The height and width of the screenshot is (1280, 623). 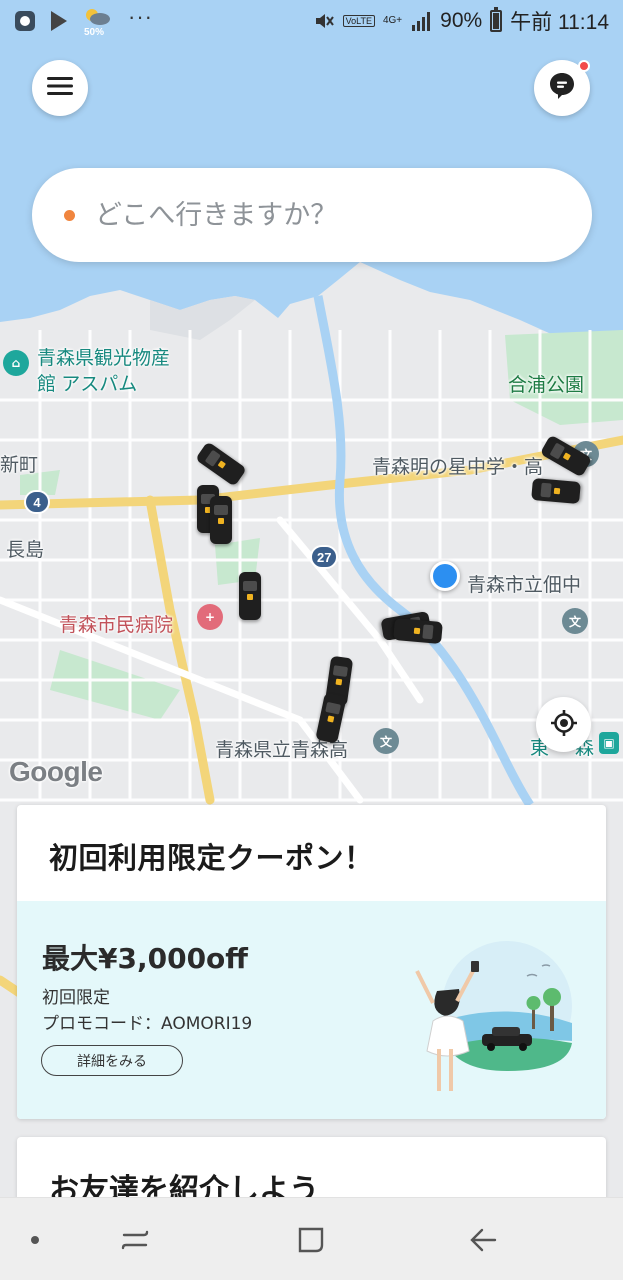 I want to click on details-button: 詳細をみる, so click(x=112, y=1060).